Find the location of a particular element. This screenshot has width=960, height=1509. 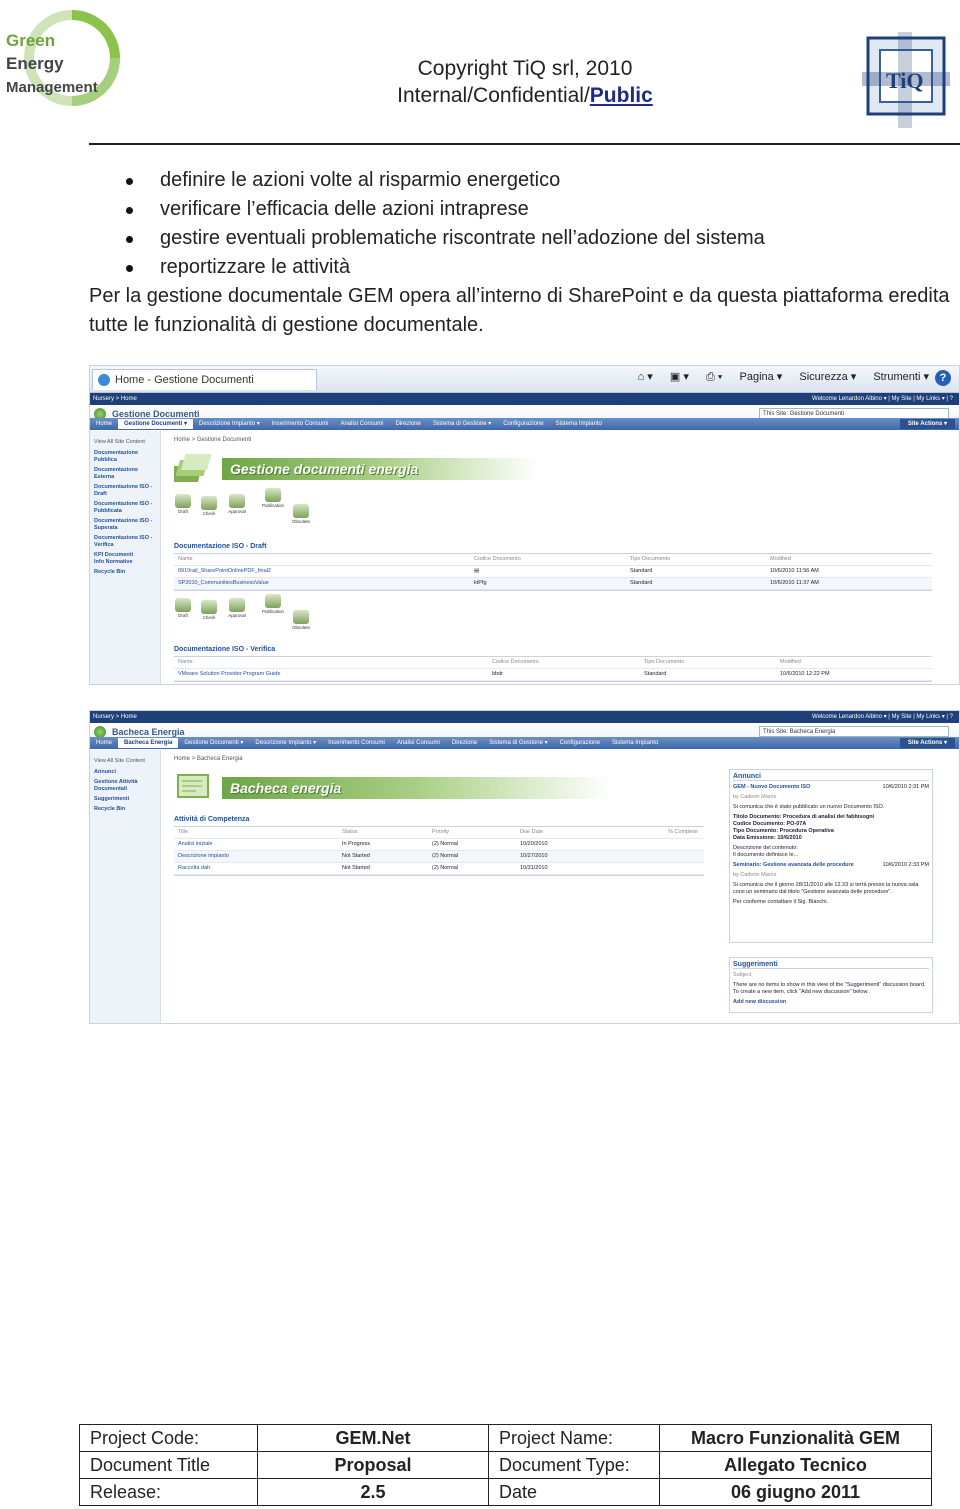

quick-launch-item: Documentazione ISO - Superata is located at coordinates (125, 525).